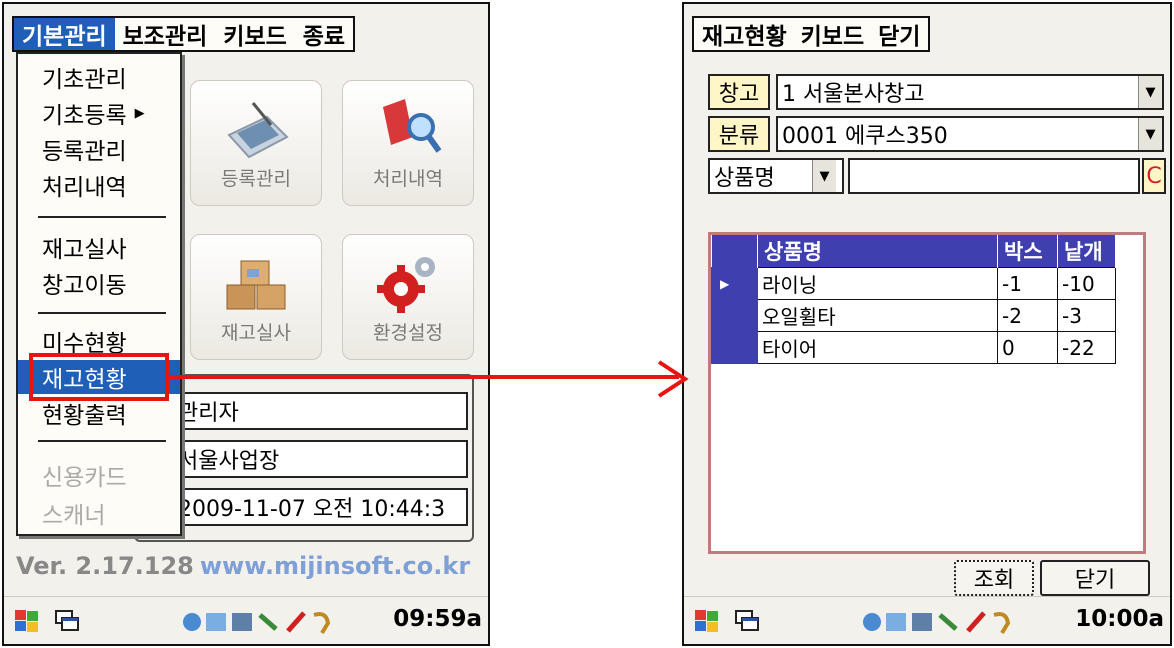 This screenshot has width=1174, height=648. Describe the element at coordinates (424, 377) in the screenshot. I see `arrow-line` at that location.